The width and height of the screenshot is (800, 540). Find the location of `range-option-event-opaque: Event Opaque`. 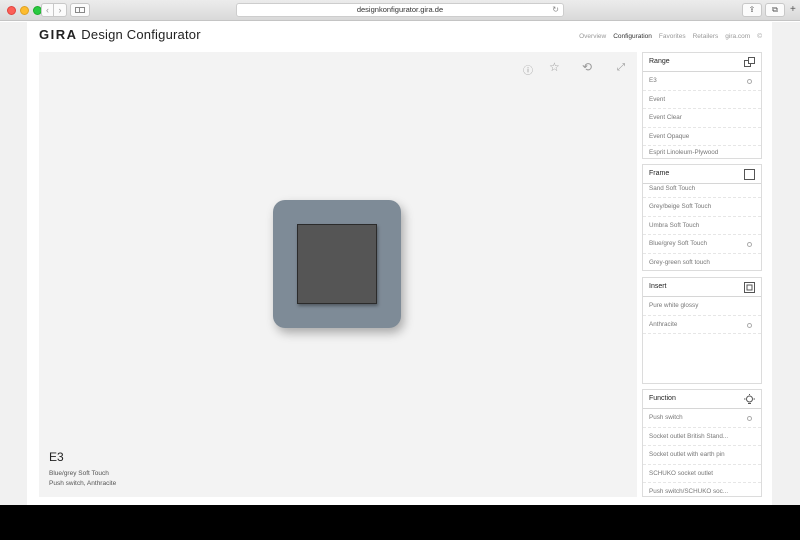

range-option-event-opaque: Event Opaque is located at coordinates (702, 137).